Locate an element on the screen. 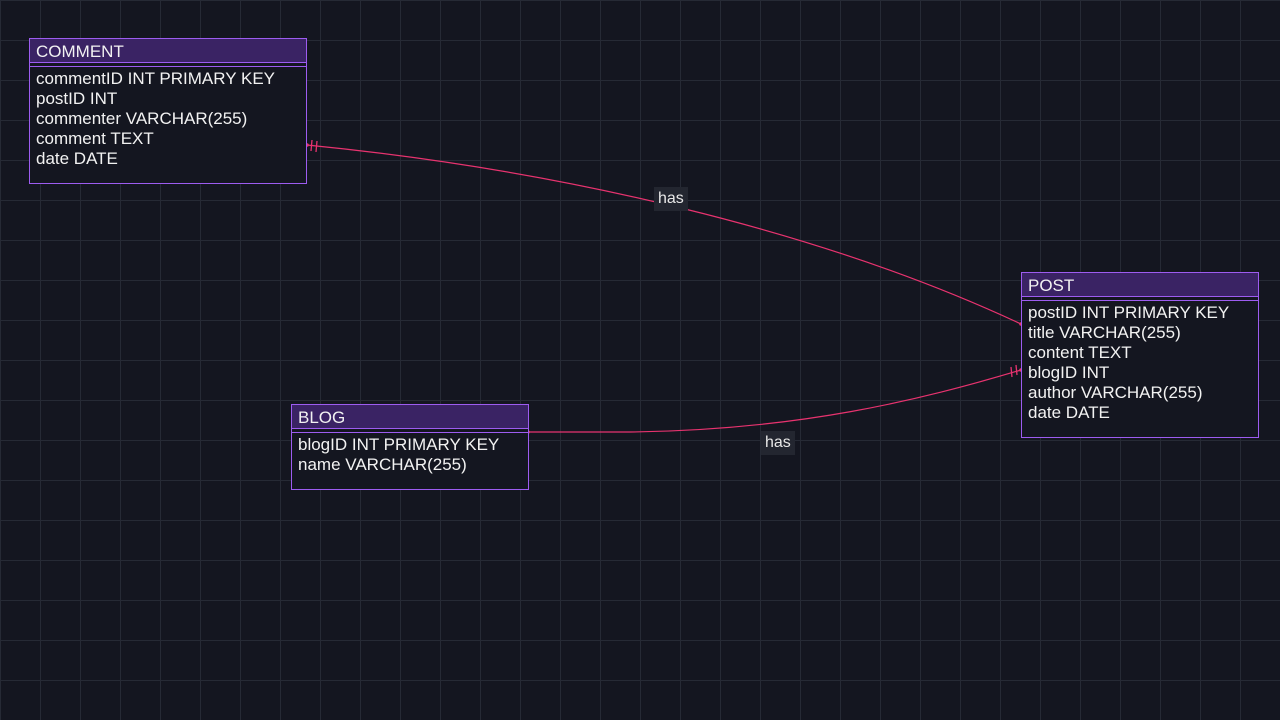 This screenshot has height=720, width=1280. relationship-label-comment-post: has is located at coordinates (671, 199).